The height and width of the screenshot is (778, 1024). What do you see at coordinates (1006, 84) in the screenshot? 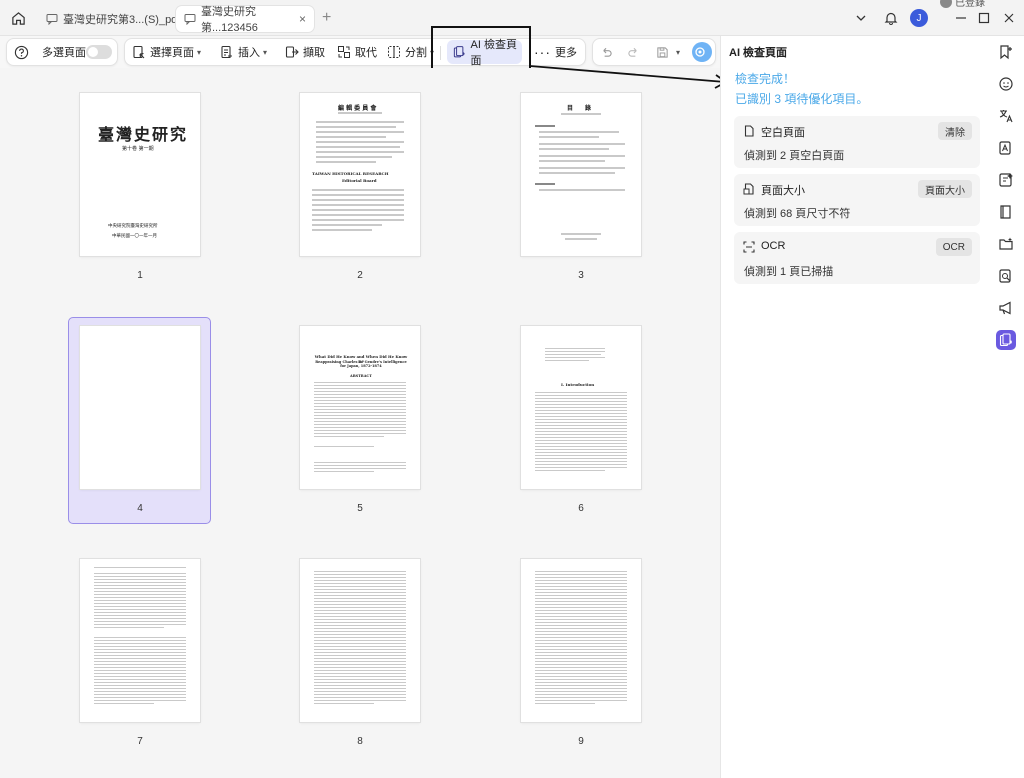
I see `ai-chat-icon` at bounding box center [1006, 84].